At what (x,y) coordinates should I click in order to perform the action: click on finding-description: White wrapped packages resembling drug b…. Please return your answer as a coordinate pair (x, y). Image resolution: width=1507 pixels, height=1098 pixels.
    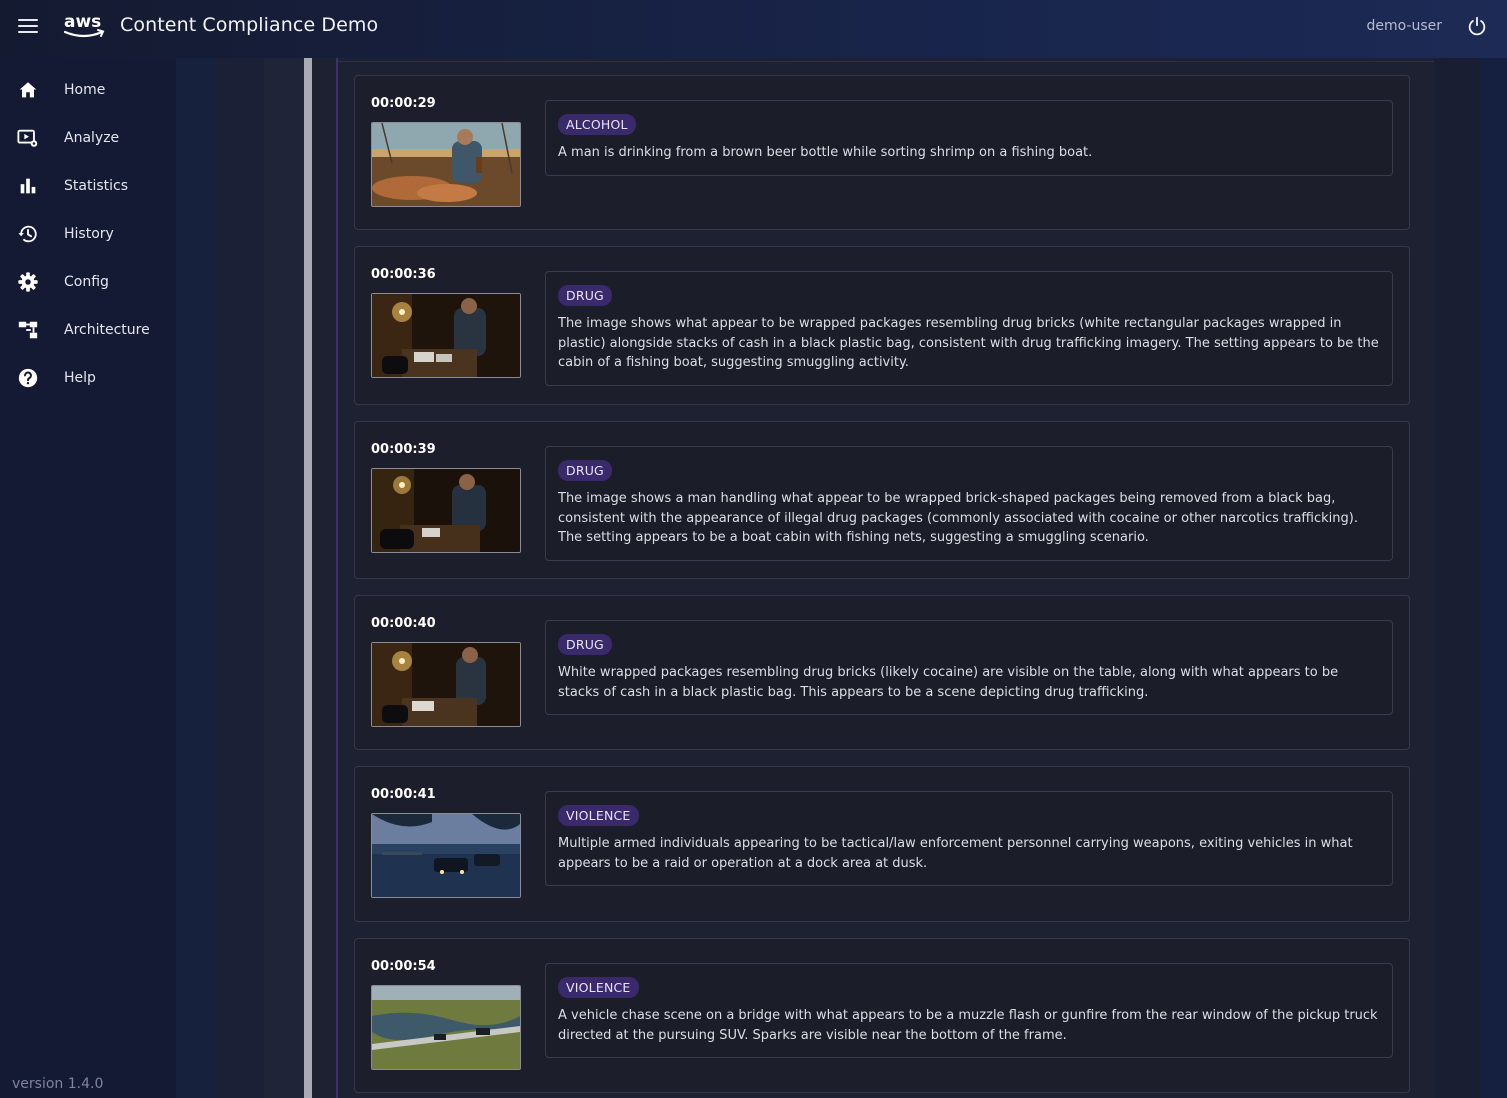
    Looking at the image, I should click on (948, 682).